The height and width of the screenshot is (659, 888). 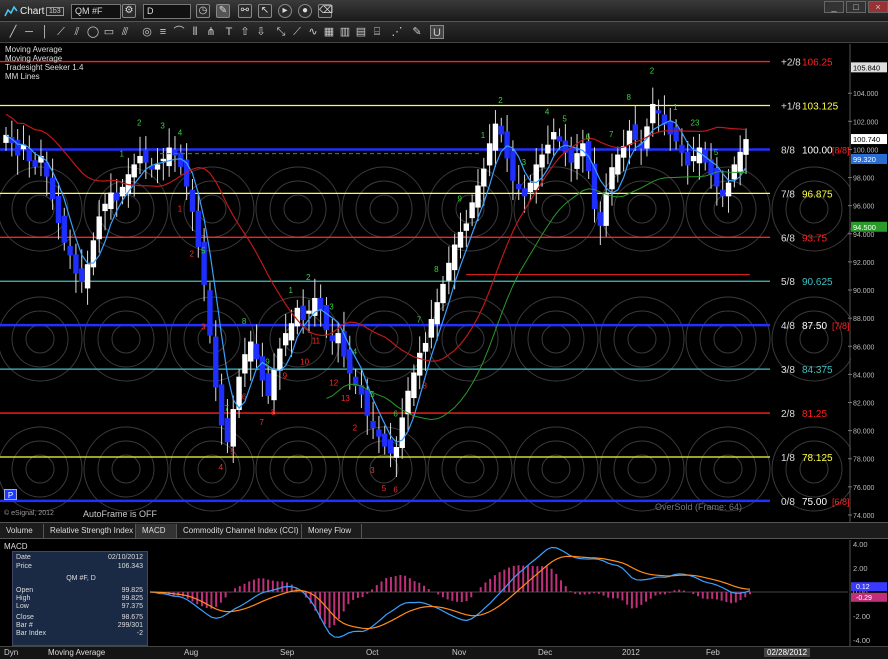 I want to click on ray-tool-icon: ⟋, so click(x=61, y=32).